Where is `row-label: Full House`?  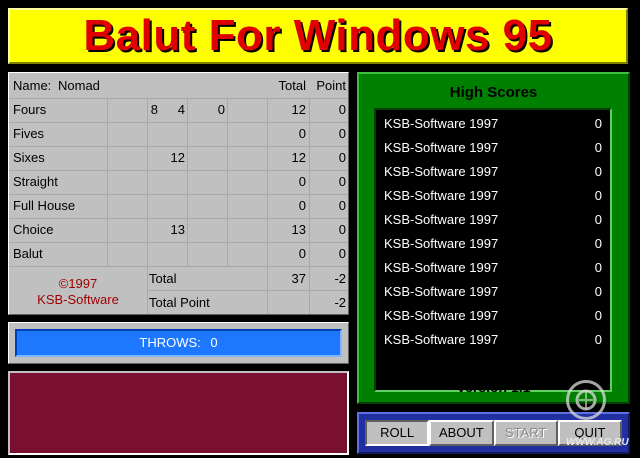
row-label: Full House is located at coordinates (44, 205).